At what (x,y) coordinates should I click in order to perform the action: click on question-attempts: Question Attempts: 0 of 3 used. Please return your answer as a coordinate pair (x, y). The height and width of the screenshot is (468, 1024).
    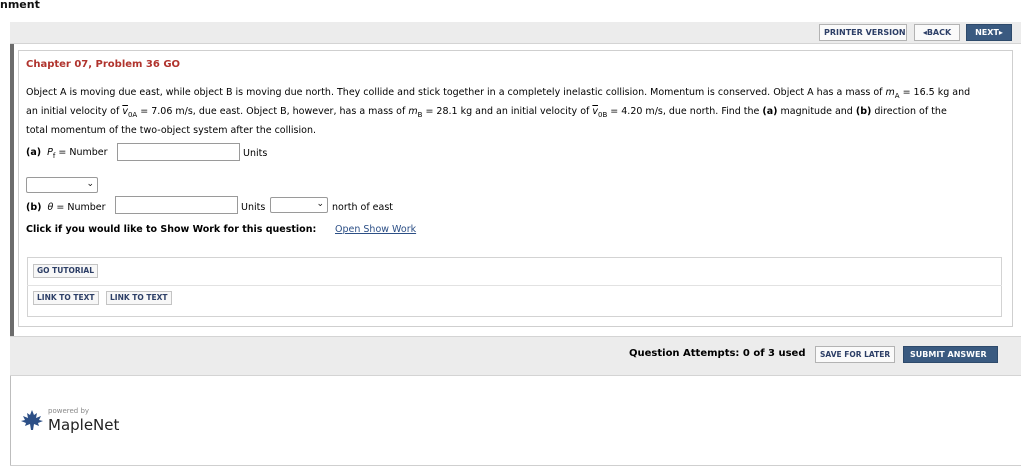
    Looking at the image, I should click on (717, 353).